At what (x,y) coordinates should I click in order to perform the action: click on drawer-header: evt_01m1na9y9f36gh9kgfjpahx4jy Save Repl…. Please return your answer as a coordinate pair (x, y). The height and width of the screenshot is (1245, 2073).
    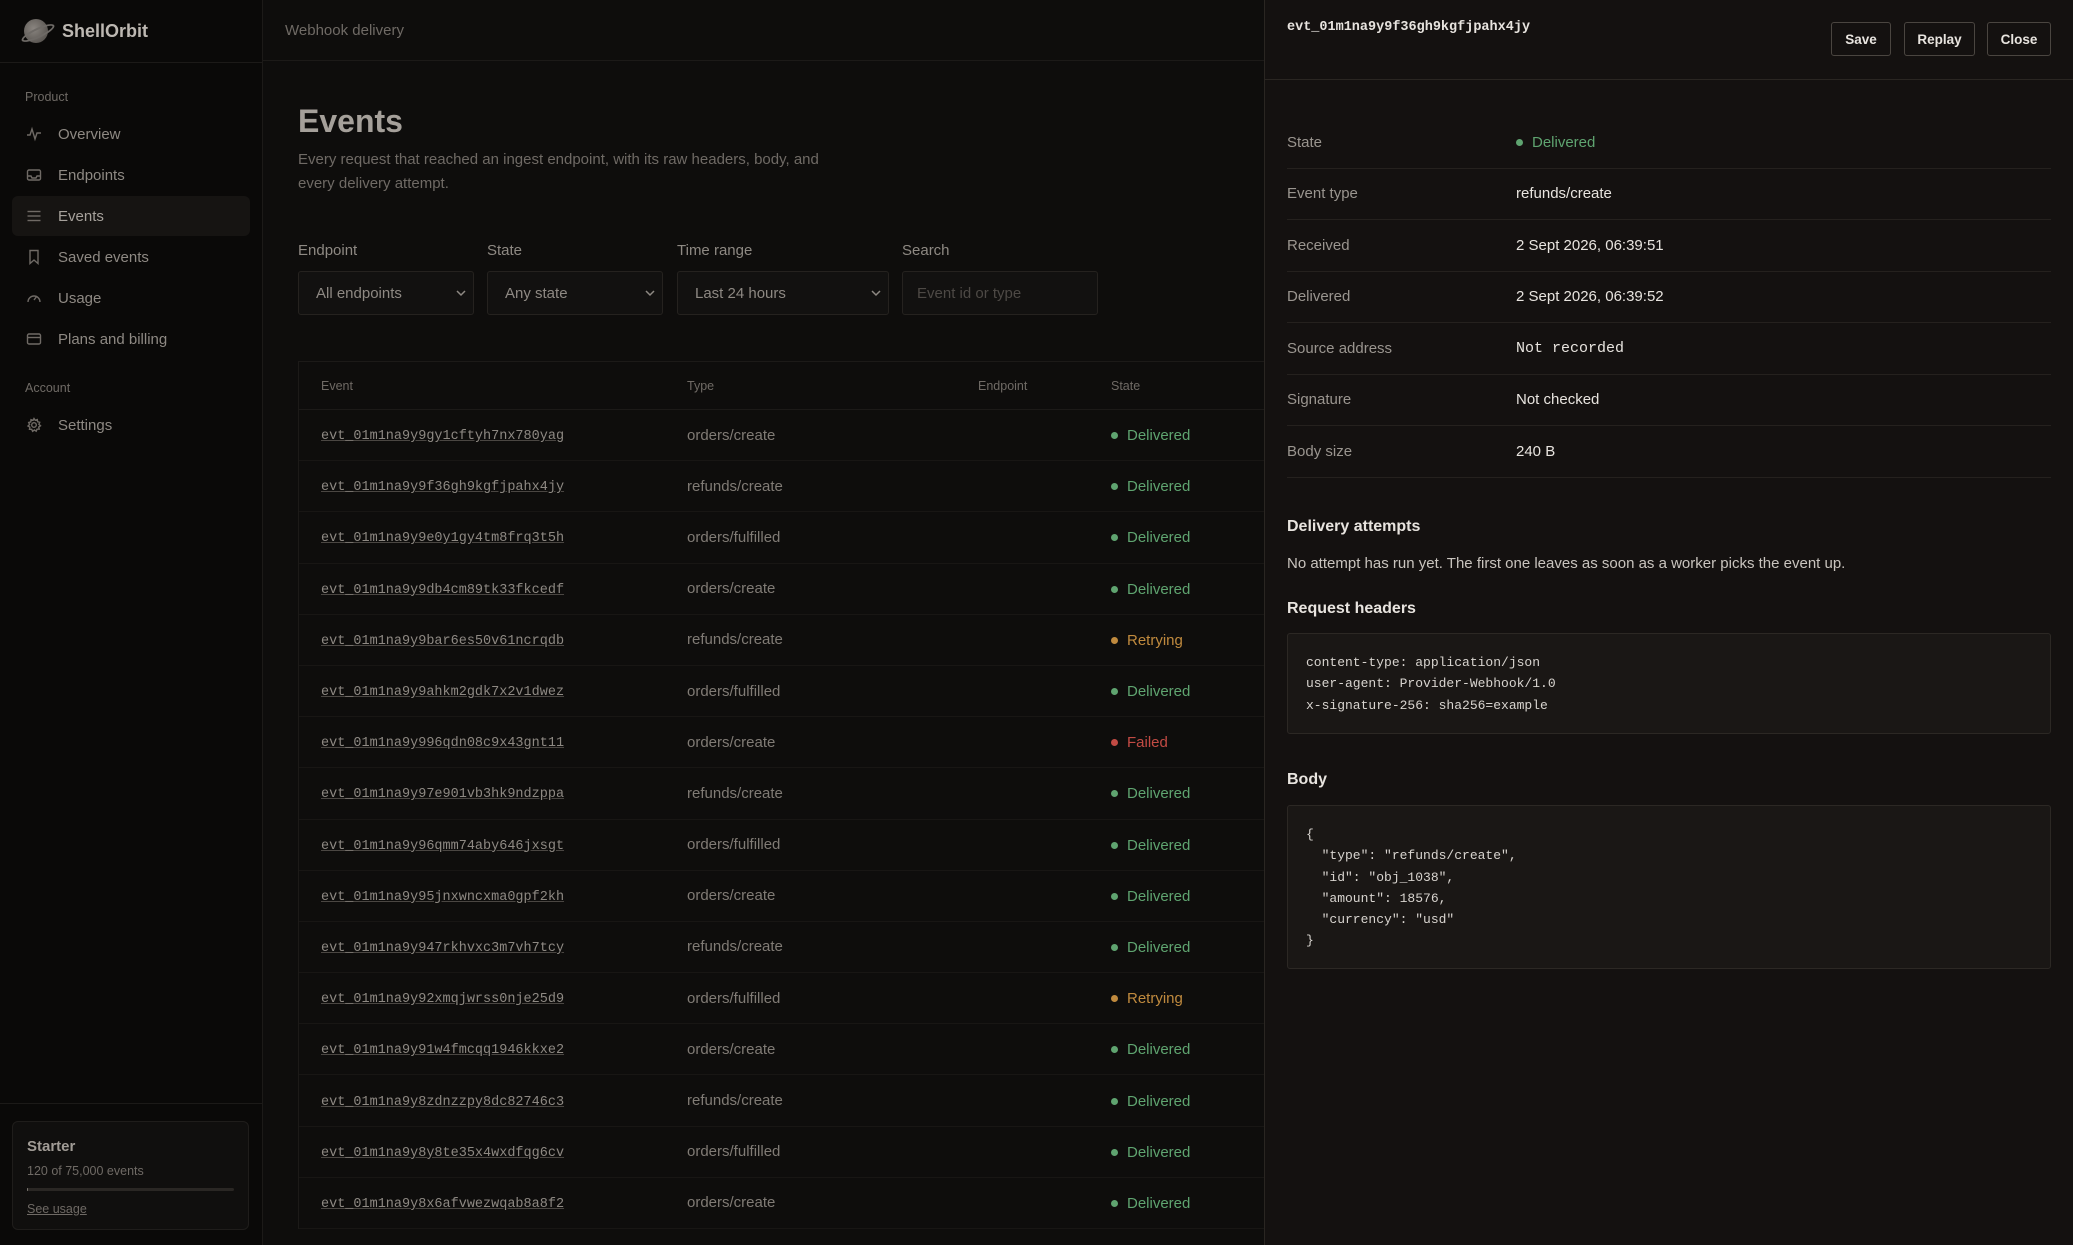
    Looking at the image, I should click on (1669, 40).